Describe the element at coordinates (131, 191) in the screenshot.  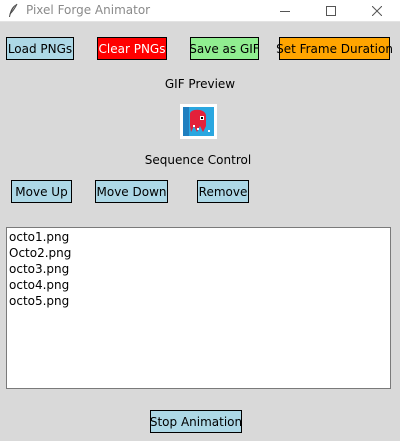
I see `move-down-button: Move Down` at that location.